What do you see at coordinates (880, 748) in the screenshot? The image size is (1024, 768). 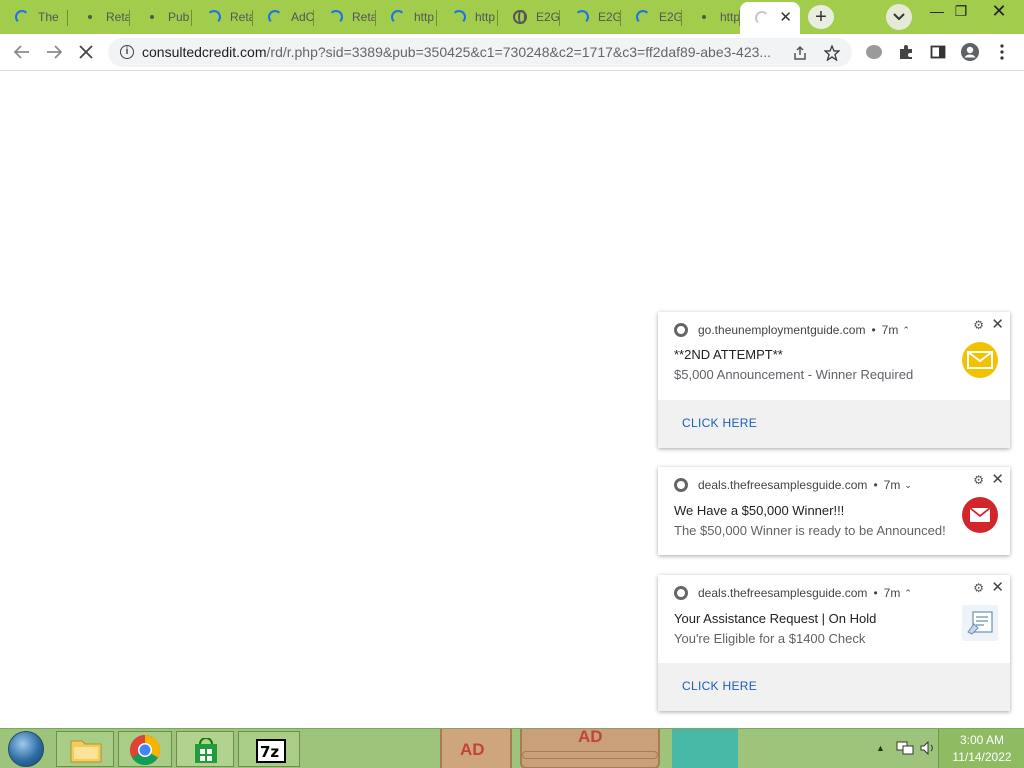 I see `show-hidden-icons-button: ▲` at bounding box center [880, 748].